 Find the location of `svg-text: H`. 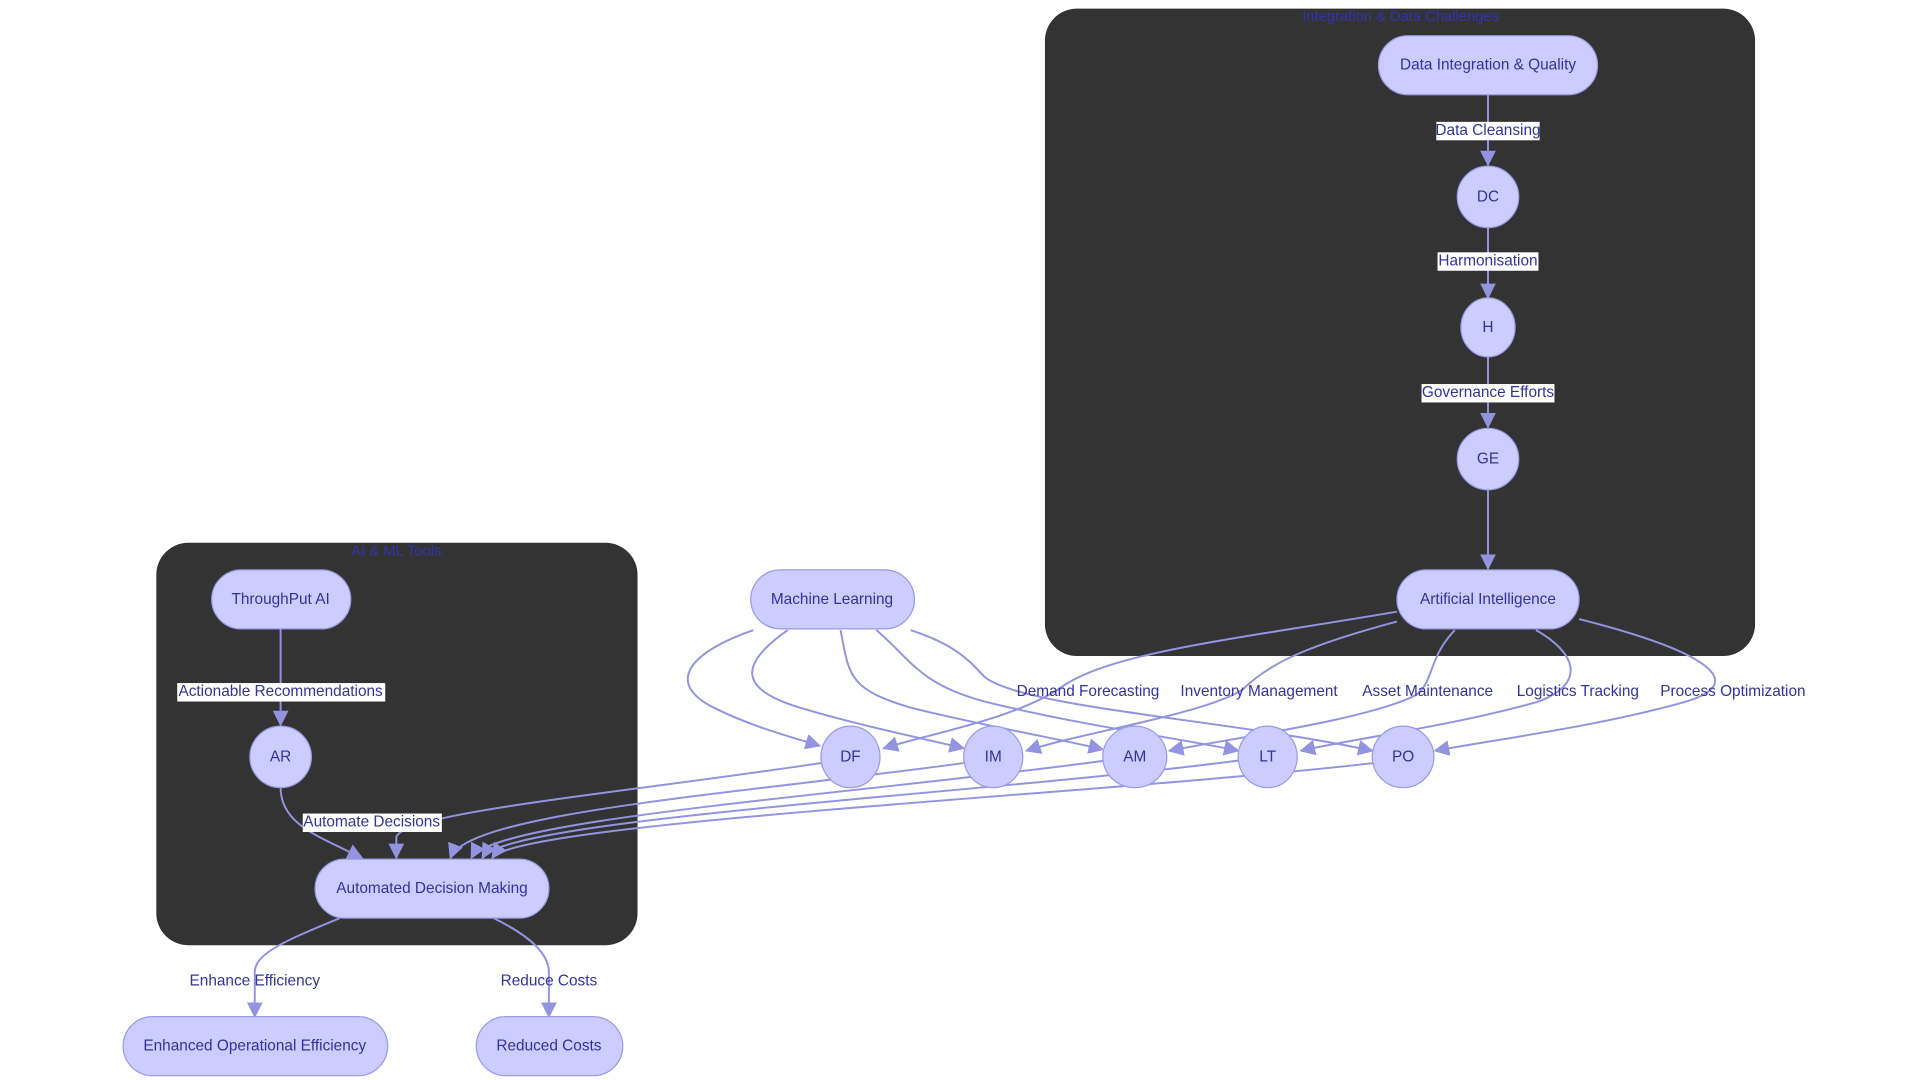

svg-text: H is located at coordinates (1487, 327).